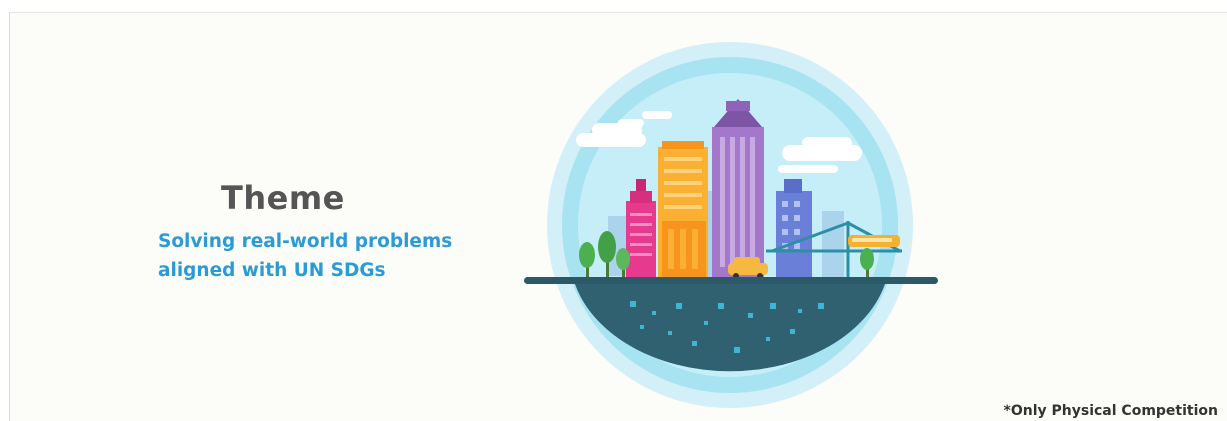 This screenshot has width=1227, height=421. What do you see at coordinates (874, 241) in the screenshot?
I see `train-icon` at bounding box center [874, 241].